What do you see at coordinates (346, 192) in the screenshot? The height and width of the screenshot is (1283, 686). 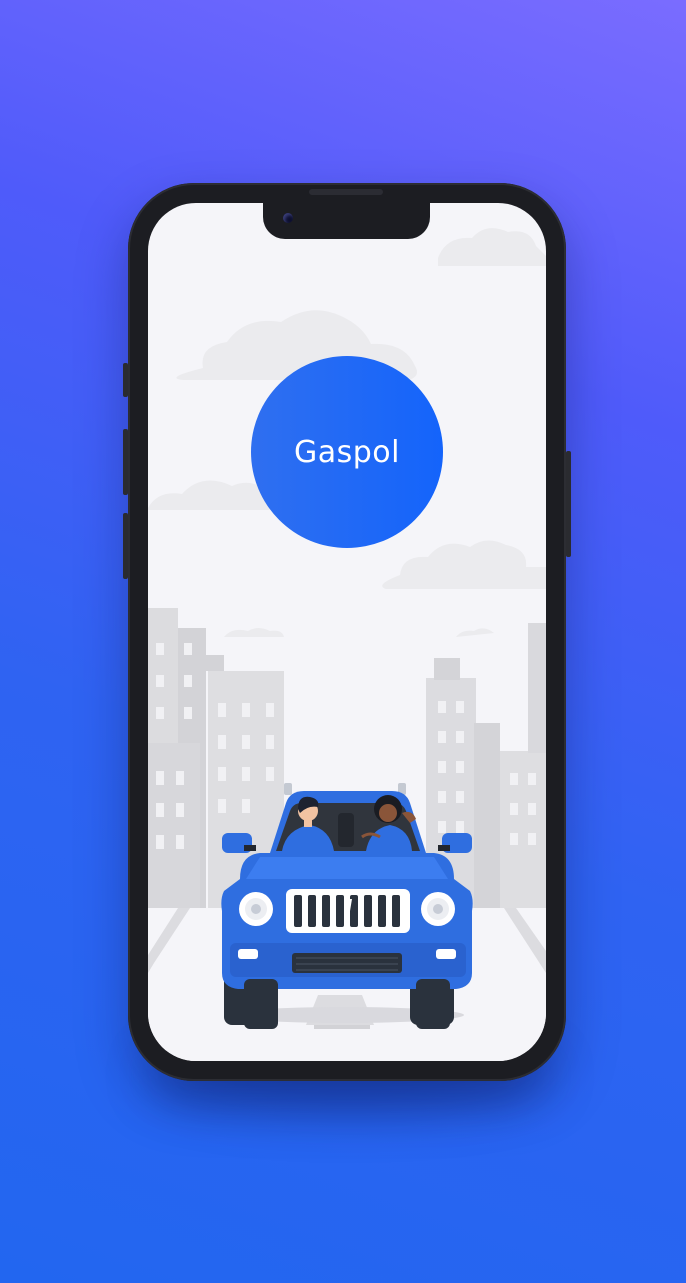 I see `speaker-grille` at bounding box center [346, 192].